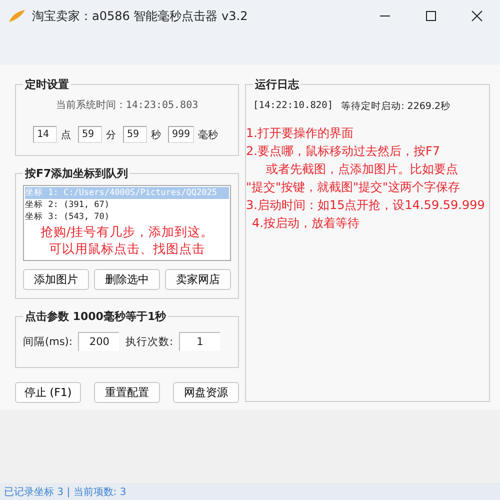 The image size is (500, 500). Describe the element at coordinates (353, 187) in the screenshot. I see `instruction-text: "提交"按键，就截图"提交"这两个字保存` at that location.